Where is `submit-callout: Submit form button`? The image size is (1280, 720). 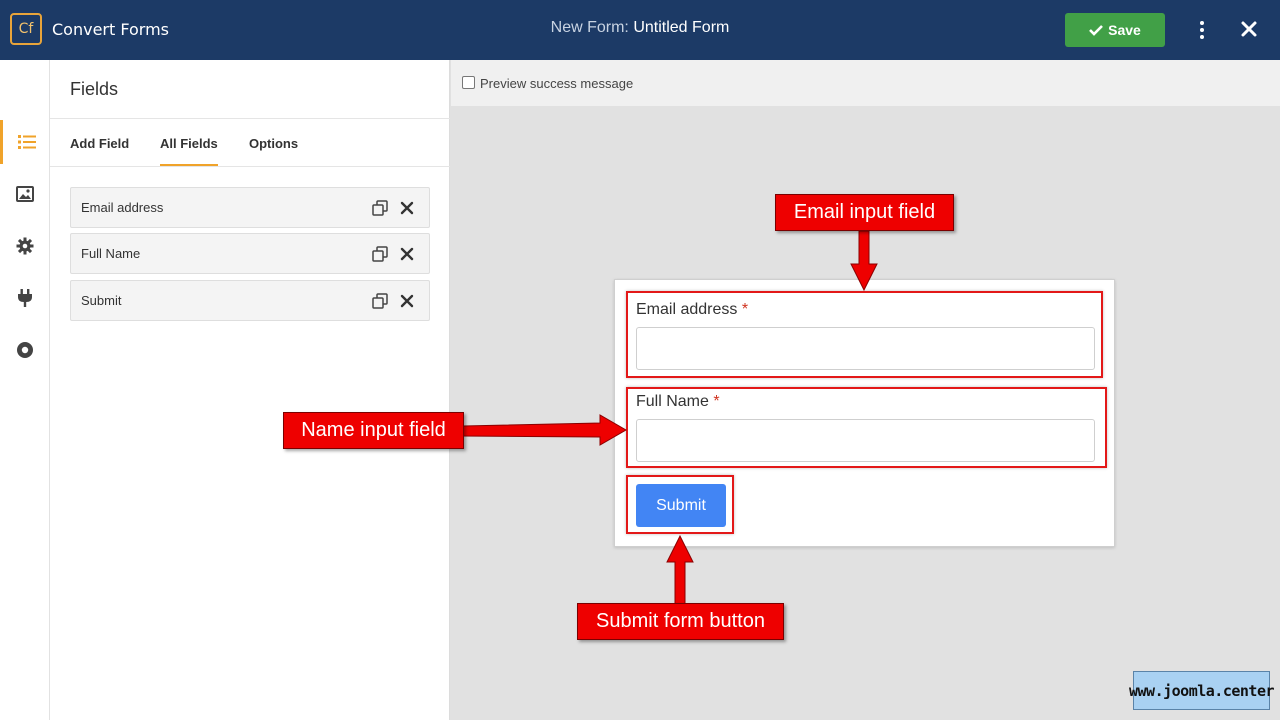 submit-callout: Submit form button is located at coordinates (680, 621).